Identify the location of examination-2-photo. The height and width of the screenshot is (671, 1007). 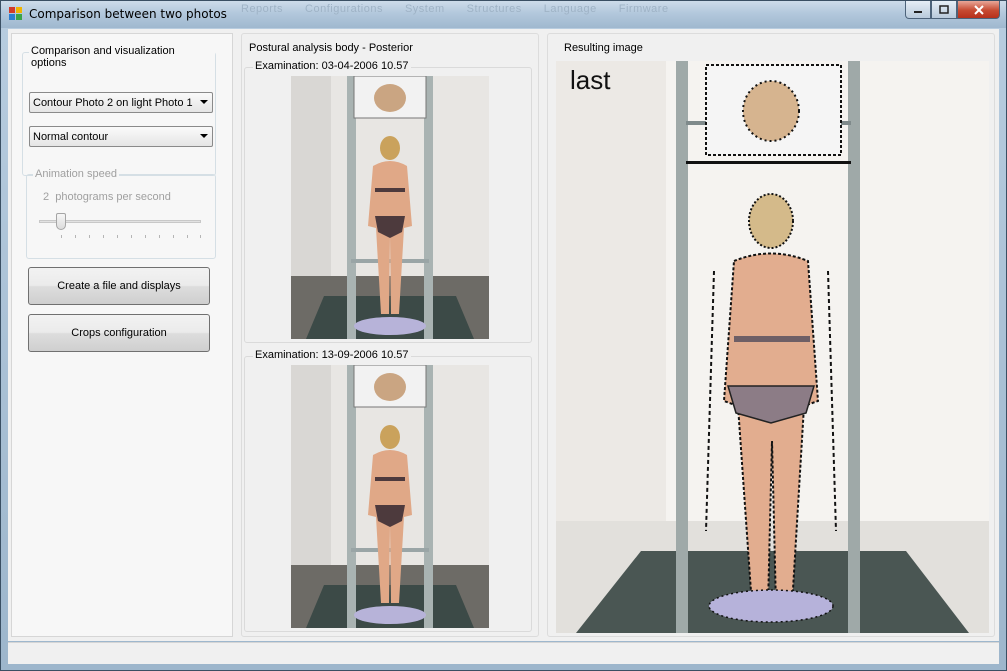
(390, 496).